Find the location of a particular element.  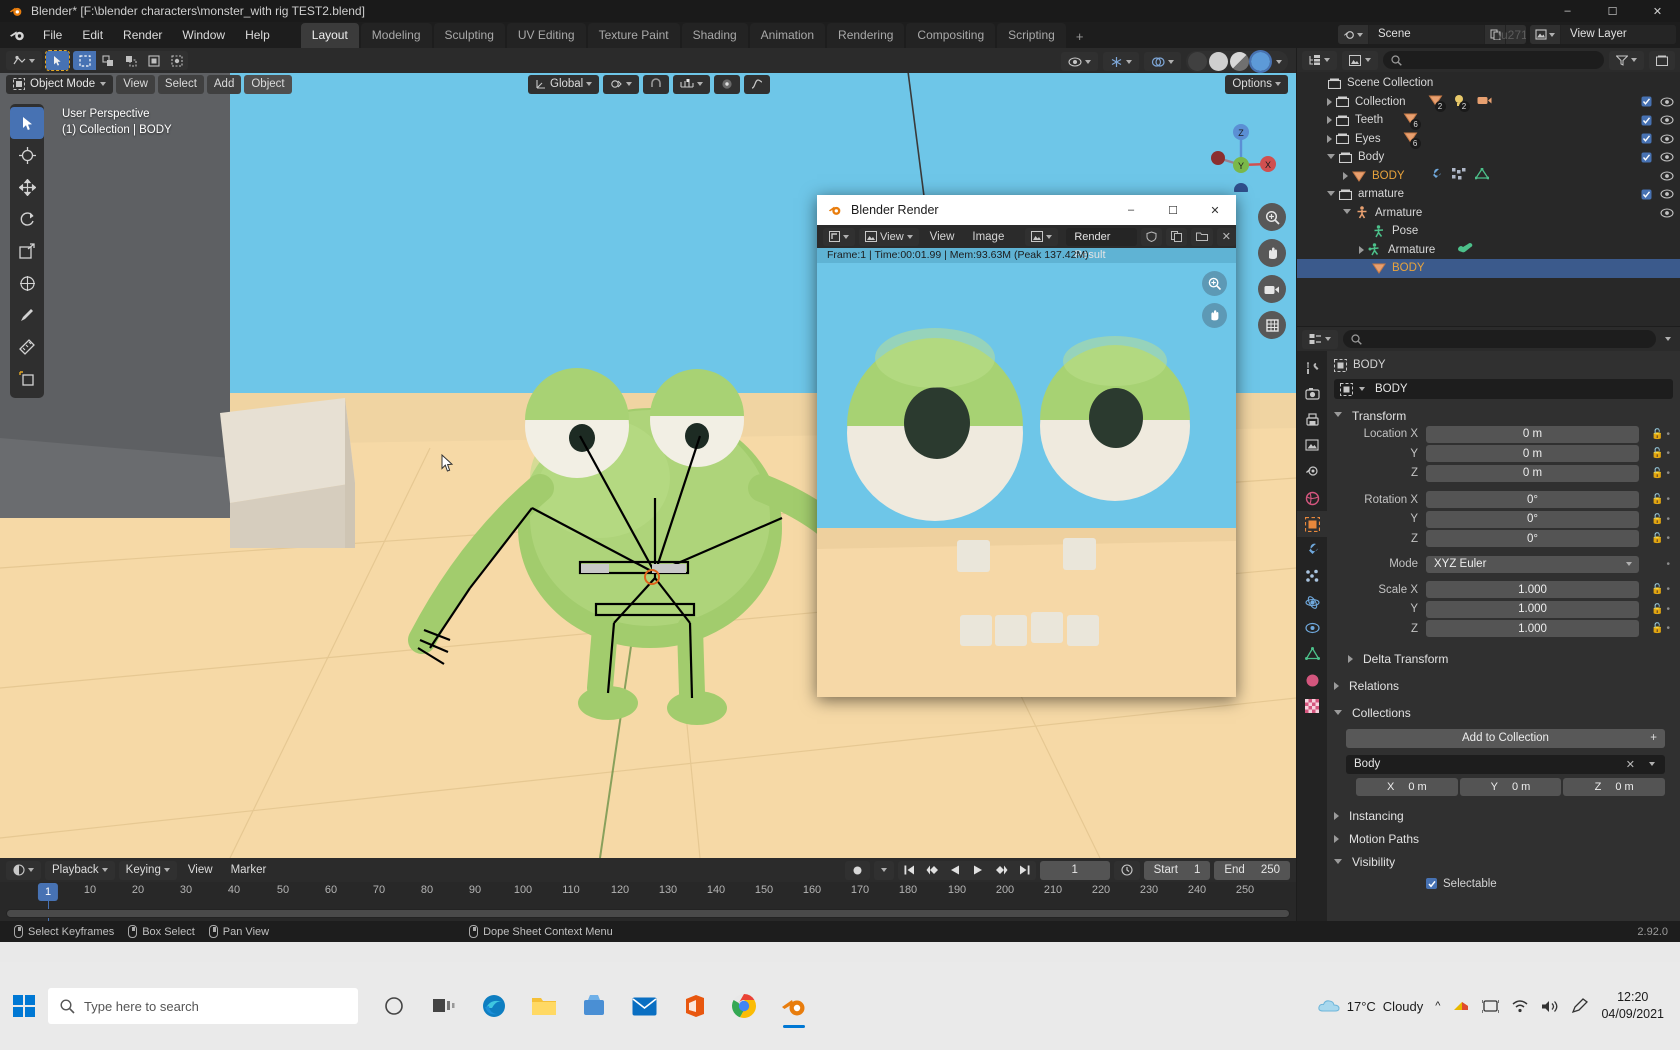

tab-uv-editing: UV Editing is located at coordinates (546, 35).